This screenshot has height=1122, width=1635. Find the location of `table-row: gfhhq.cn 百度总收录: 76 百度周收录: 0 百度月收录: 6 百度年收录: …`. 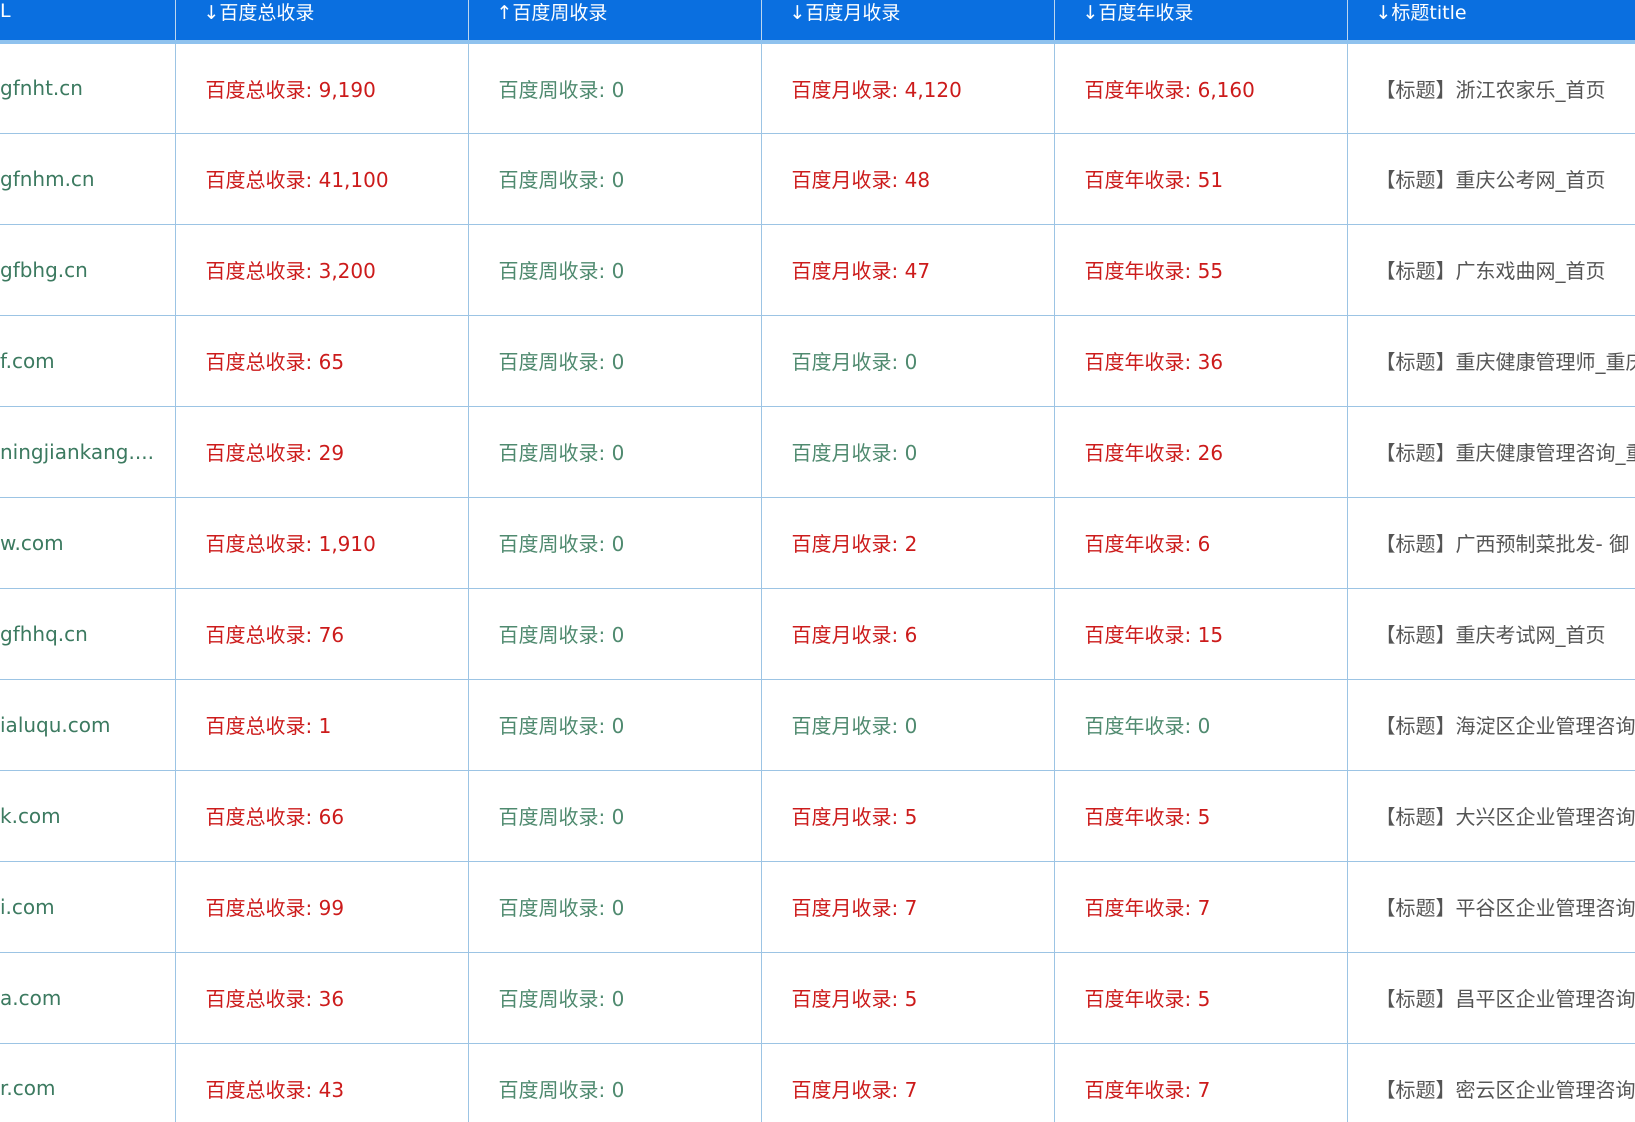

table-row: gfhhq.cn 百度总收录: 76 百度周收录: 0 百度月收录: 6 百度年收录: … is located at coordinates (817, 634).